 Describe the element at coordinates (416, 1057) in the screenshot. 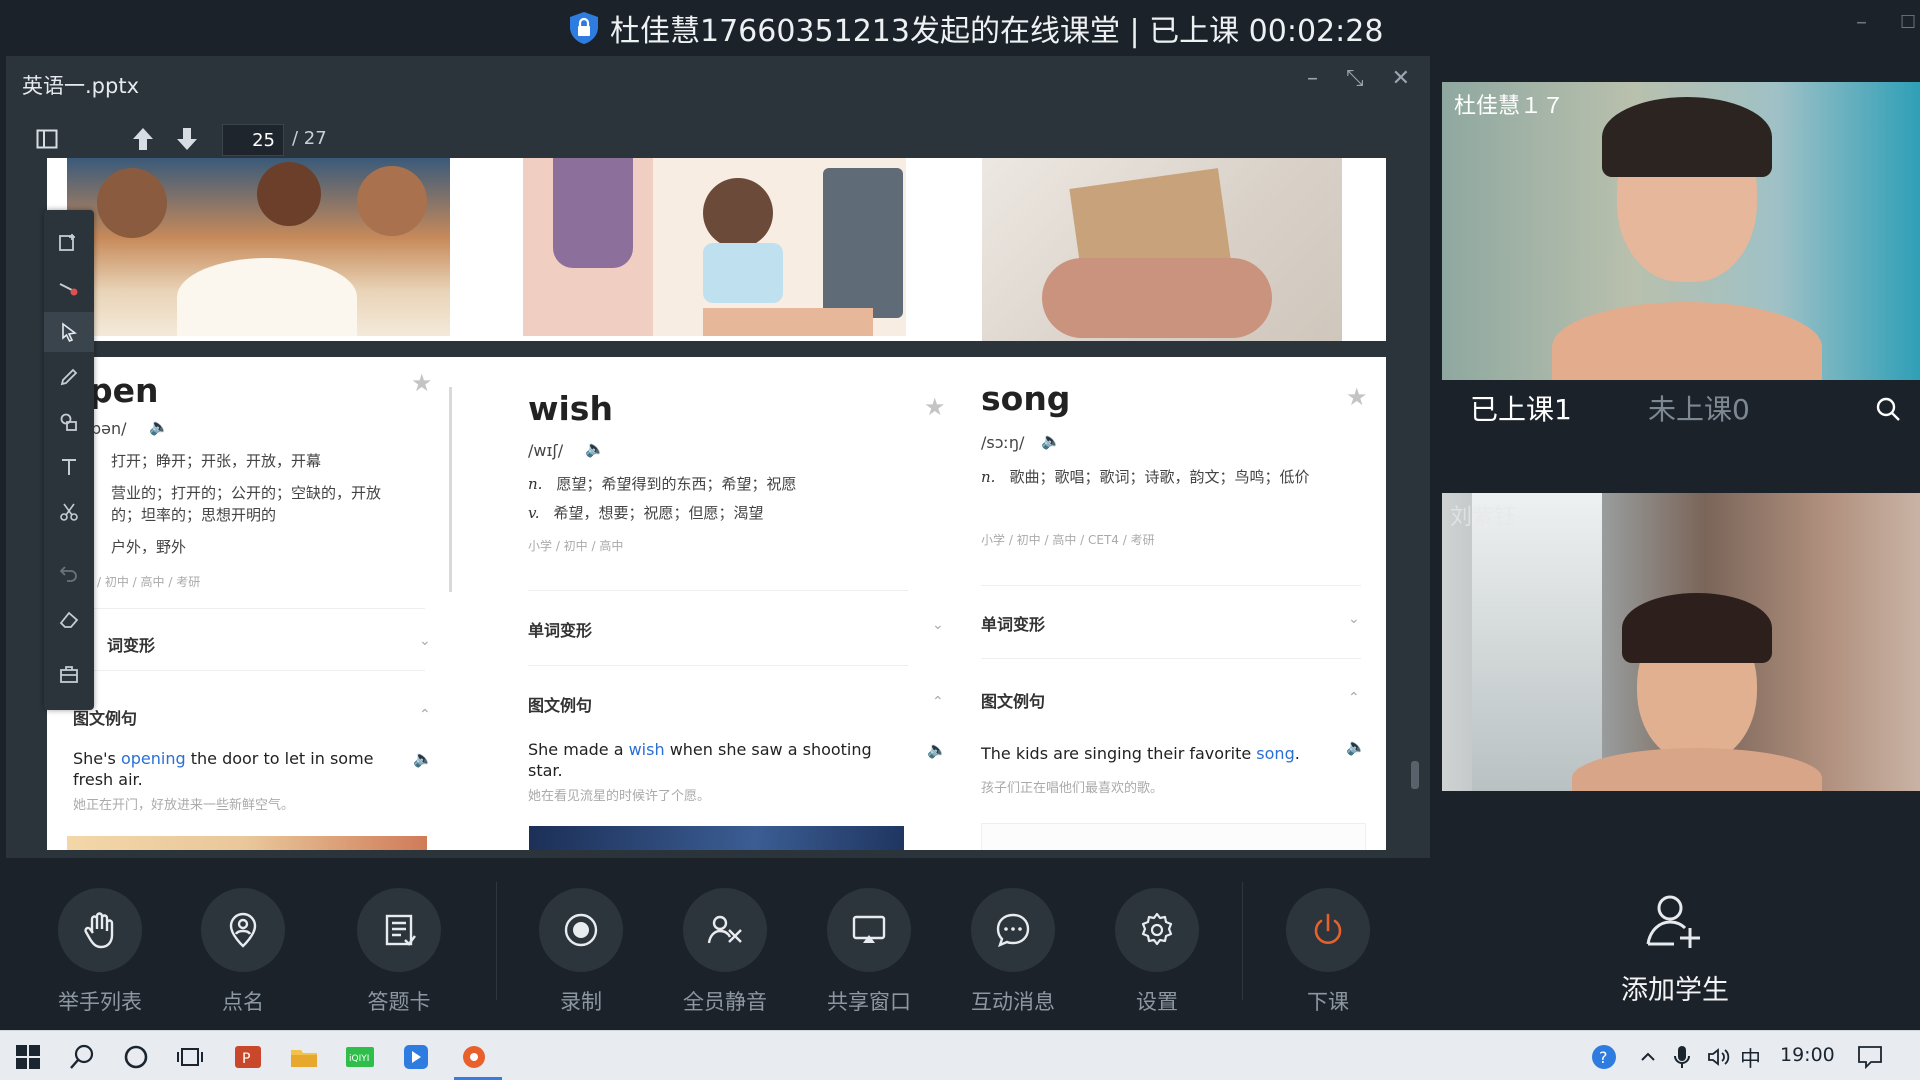

I see `app-blue-icon` at that location.